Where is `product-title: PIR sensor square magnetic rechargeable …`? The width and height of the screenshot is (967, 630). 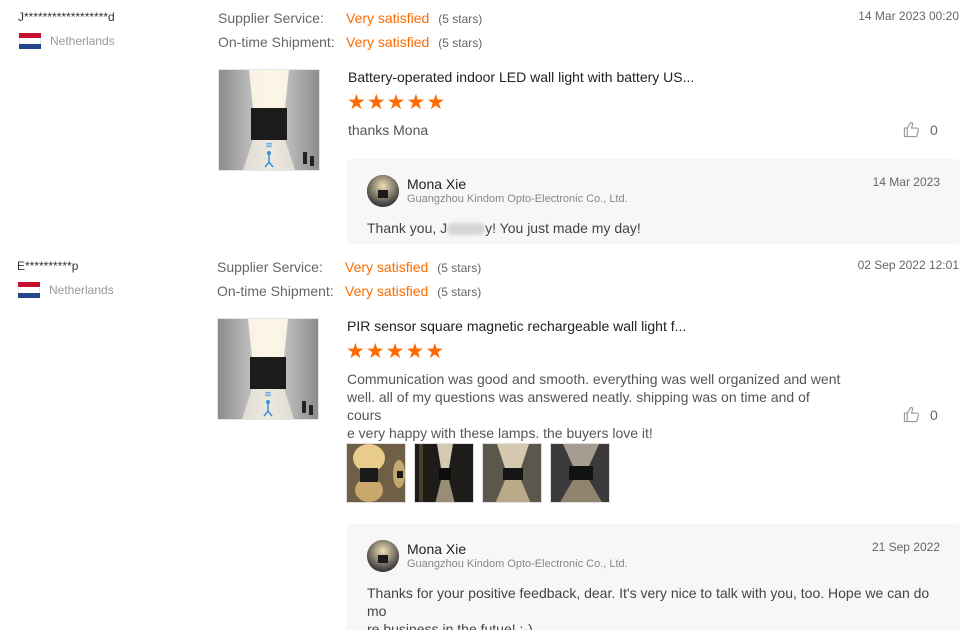 product-title: PIR sensor square magnetic rechargeable … is located at coordinates (516, 326).